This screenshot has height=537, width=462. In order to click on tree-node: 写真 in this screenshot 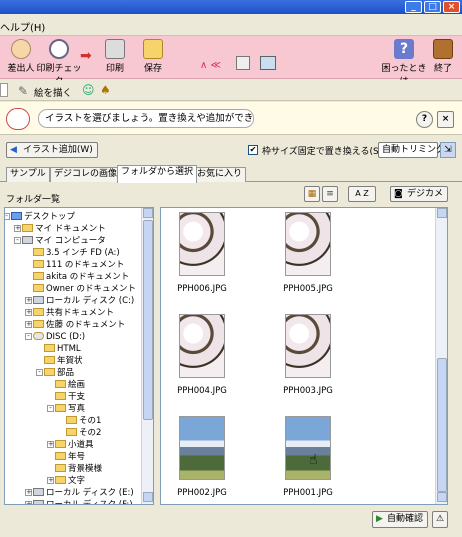, I will do `click(70, 409)`.